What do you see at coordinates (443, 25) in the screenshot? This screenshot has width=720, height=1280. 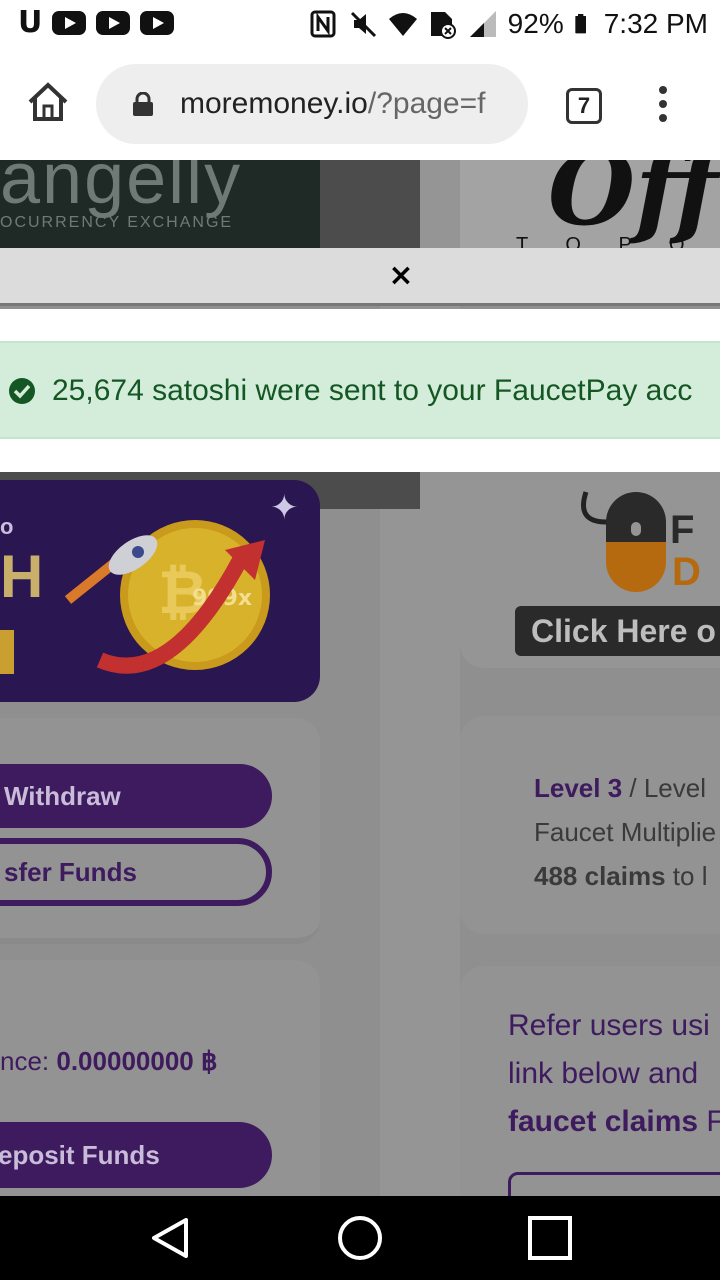 I see `data-saver-icon` at bounding box center [443, 25].